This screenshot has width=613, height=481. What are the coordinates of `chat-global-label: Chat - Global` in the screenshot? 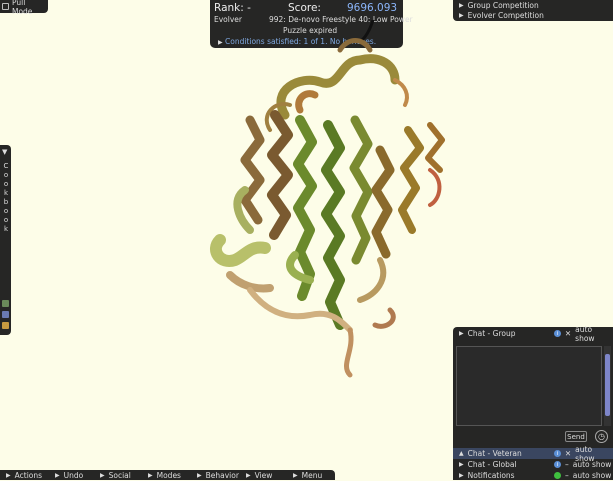 It's located at (492, 464).